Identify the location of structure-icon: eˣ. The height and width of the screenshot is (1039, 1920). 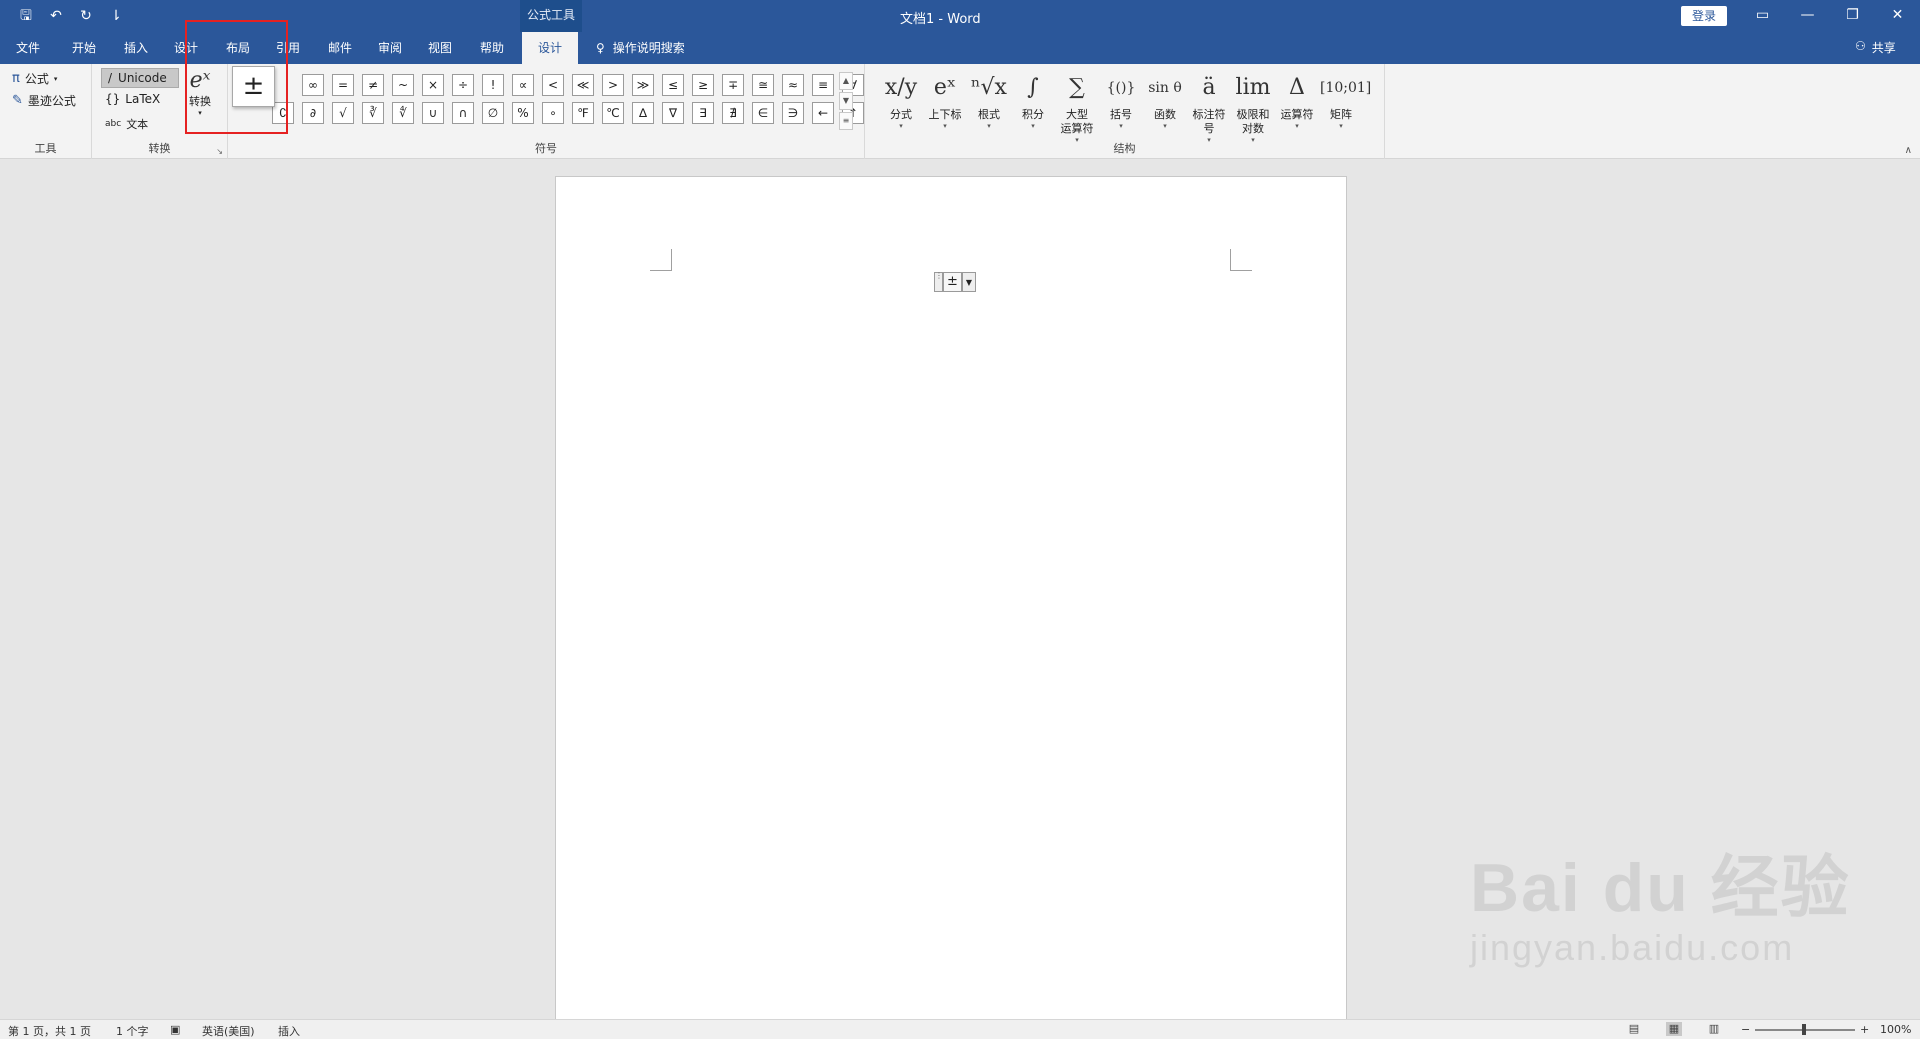
(945, 87).